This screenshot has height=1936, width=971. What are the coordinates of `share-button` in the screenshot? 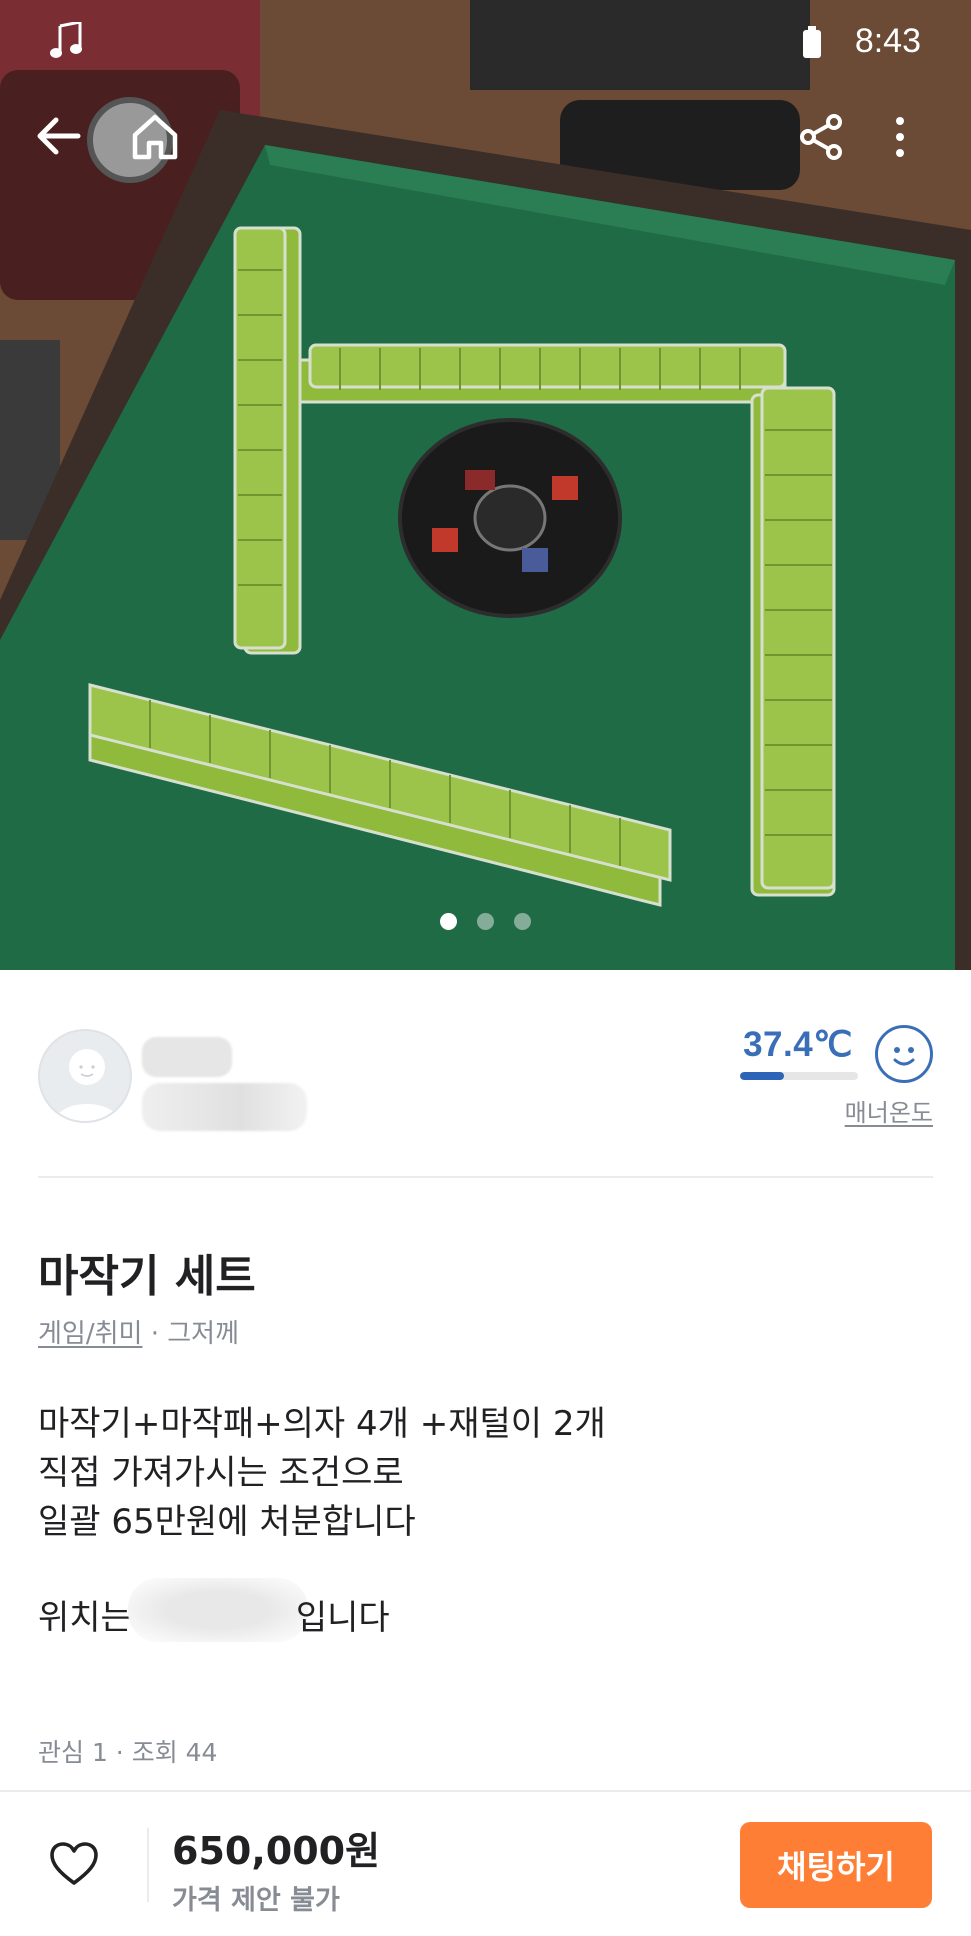 It's located at (828, 144).